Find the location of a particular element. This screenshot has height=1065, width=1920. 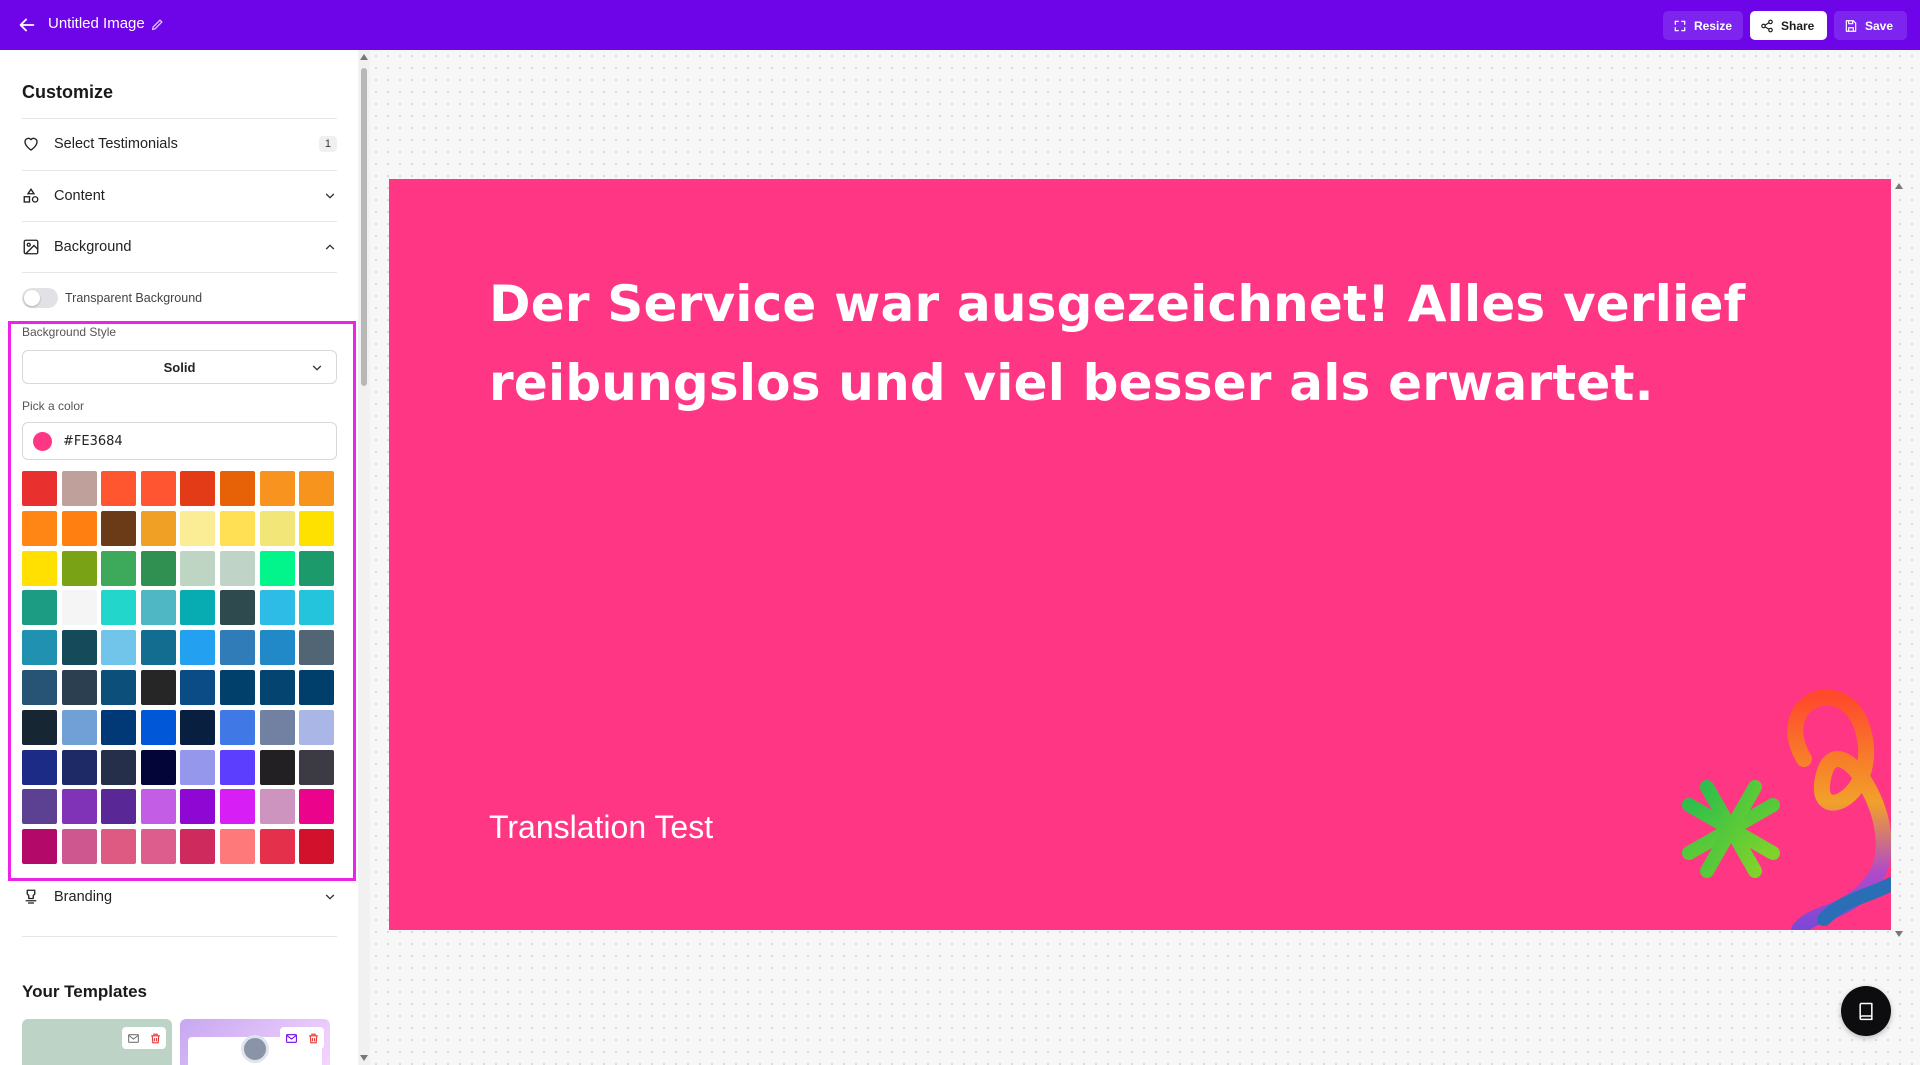

help-book-button is located at coordinates (1866, 1011).